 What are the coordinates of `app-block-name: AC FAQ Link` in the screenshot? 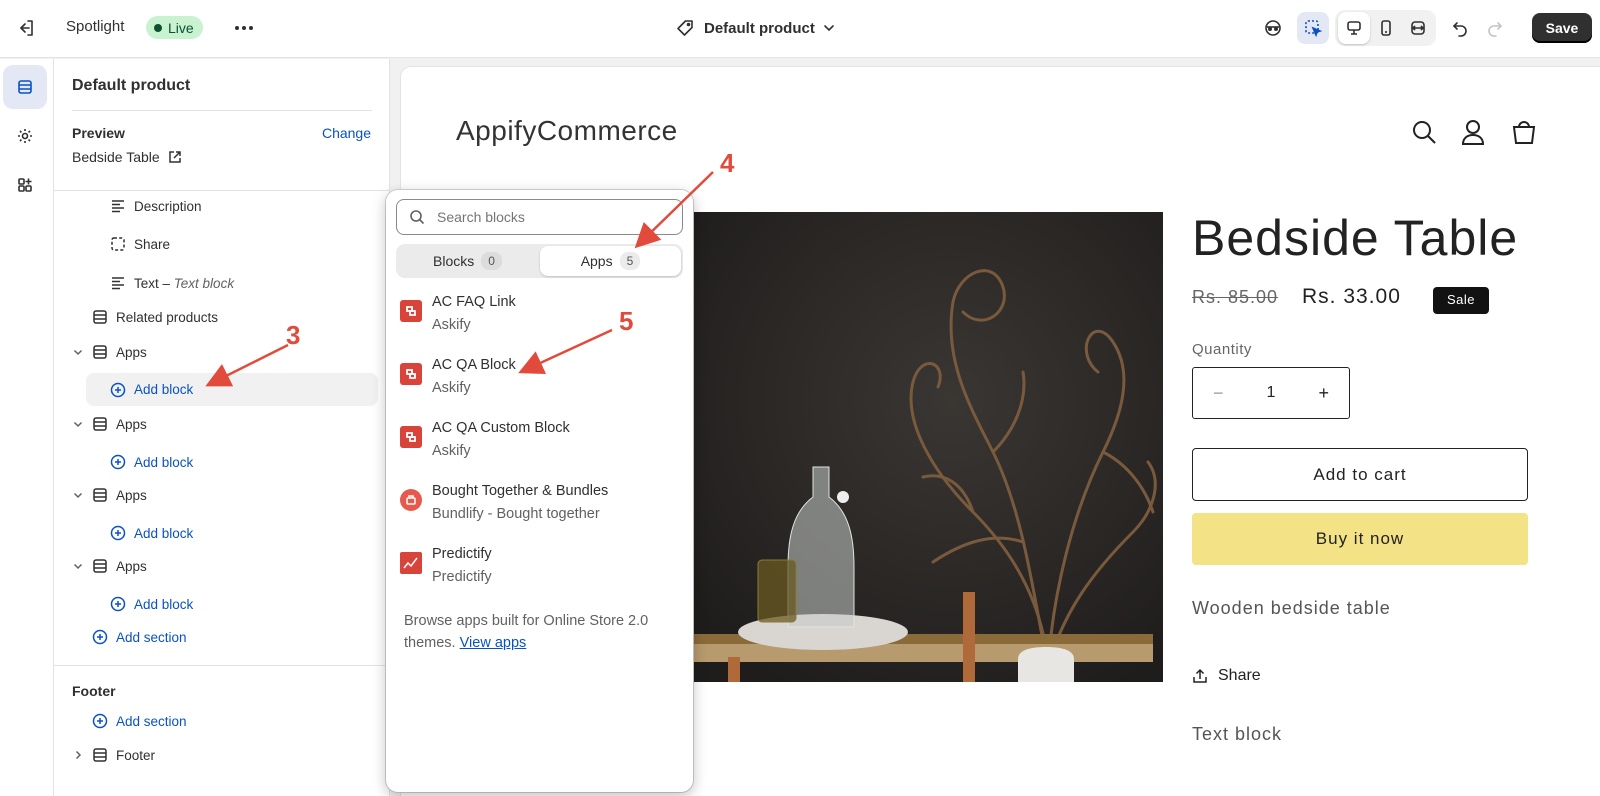 It's located at (474, 302).